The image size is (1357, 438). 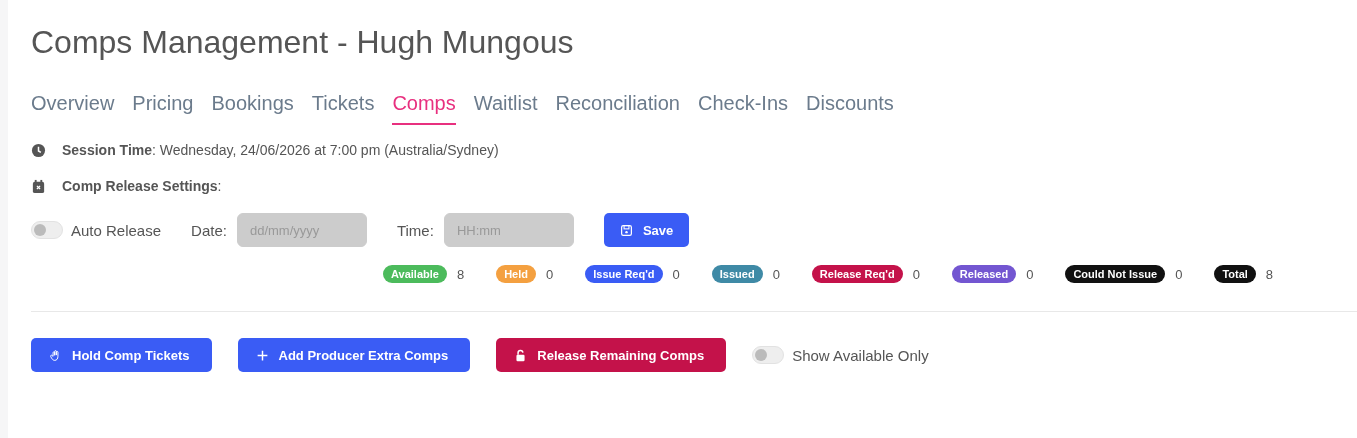 I want to click on session-time-text: Session Time: Wednesday, 24/06/2026 at 7:00 pm (Australia/Sydney), so click(x=280, y=150).